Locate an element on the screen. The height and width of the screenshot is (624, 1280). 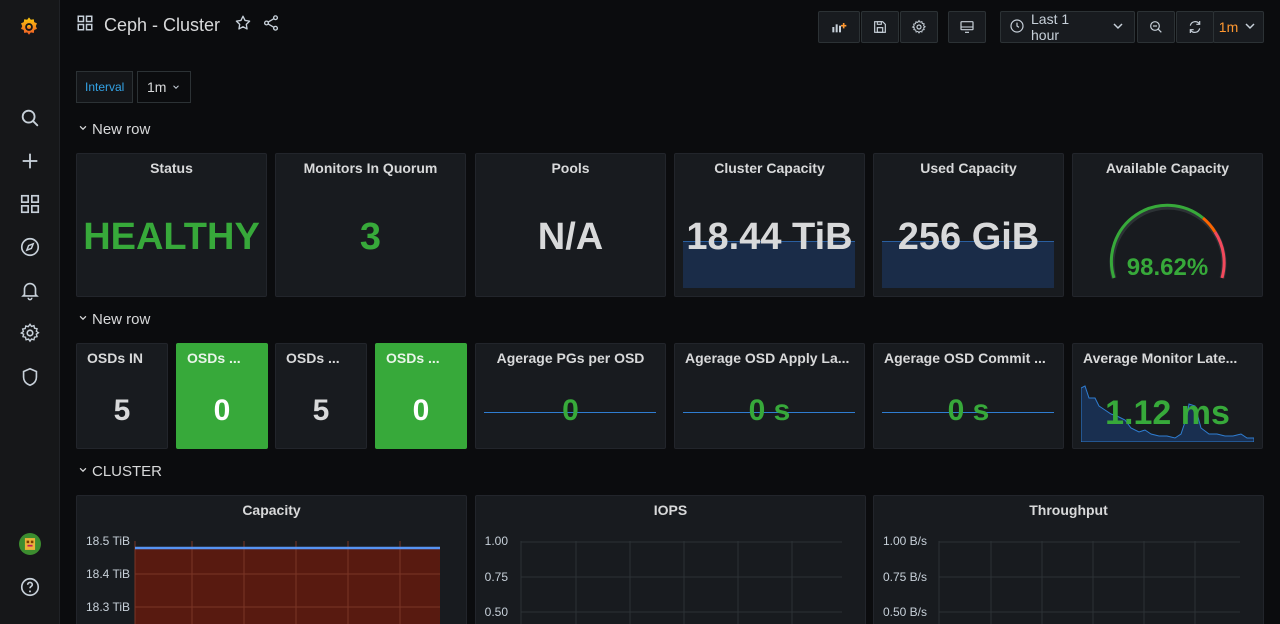
clock-icon is located at coordinates (1017, 27).